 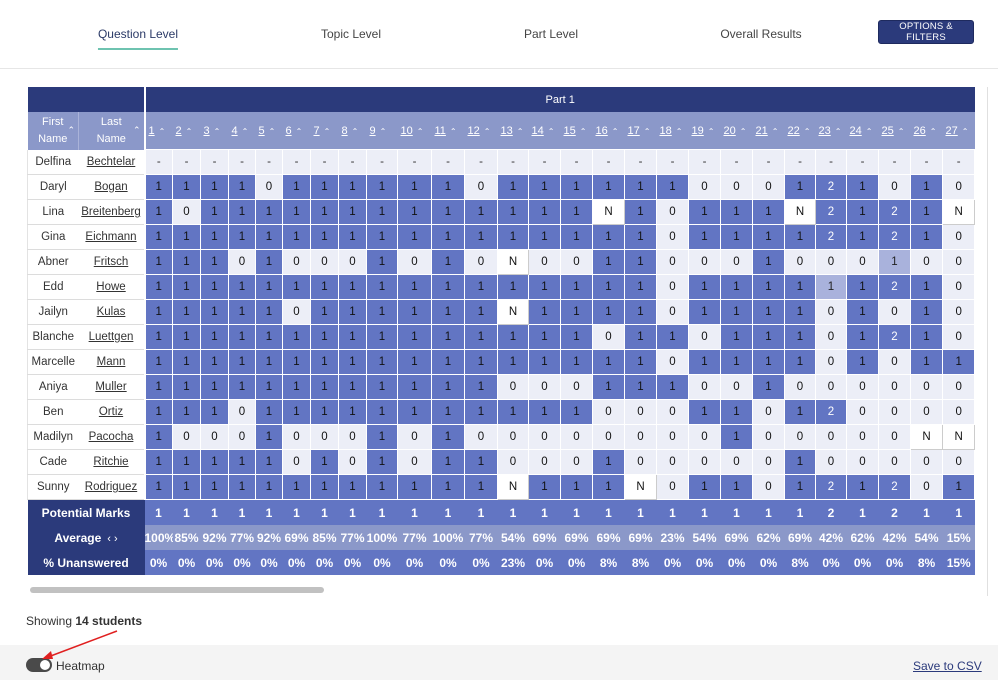 I want to click on last-name-link: Kulas, so click(x=112, y=312).